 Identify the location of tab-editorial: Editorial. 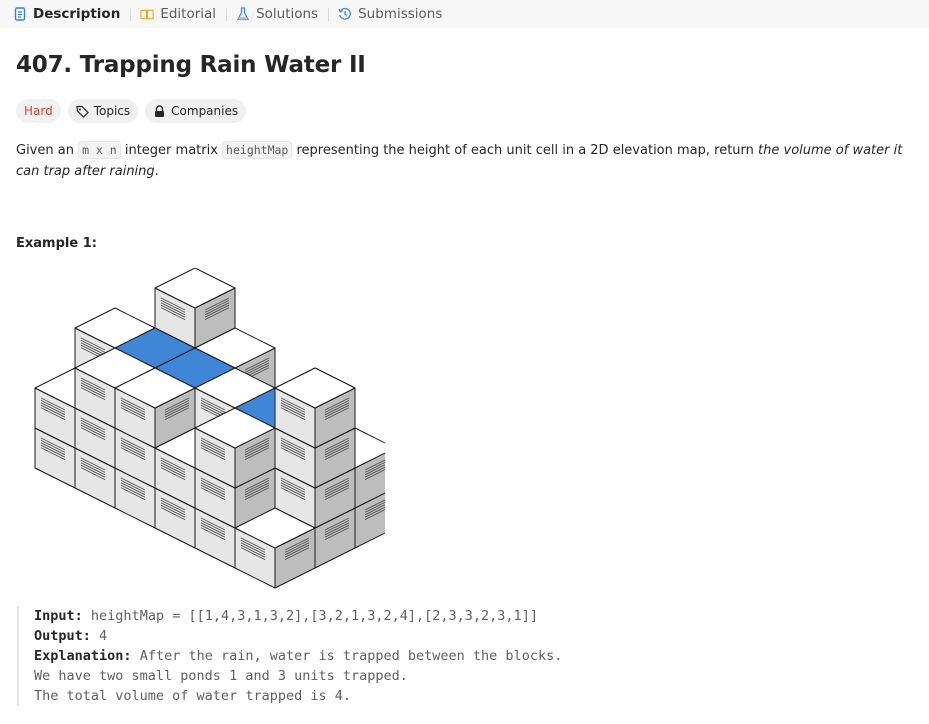
(178, 14).